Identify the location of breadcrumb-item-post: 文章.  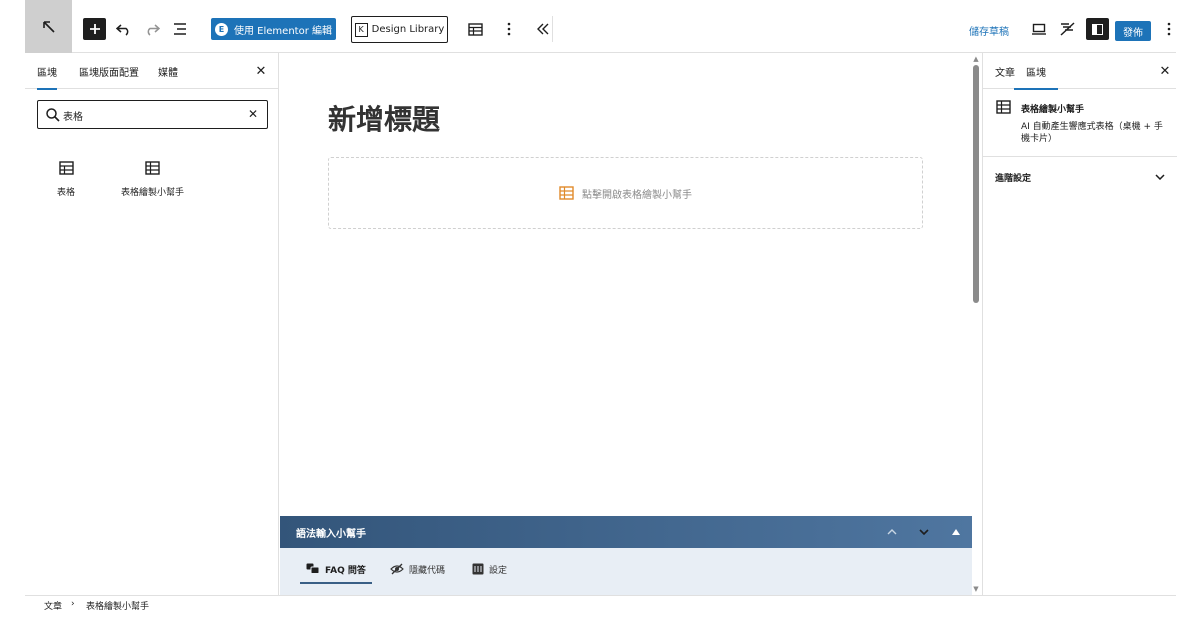
(53, 605).